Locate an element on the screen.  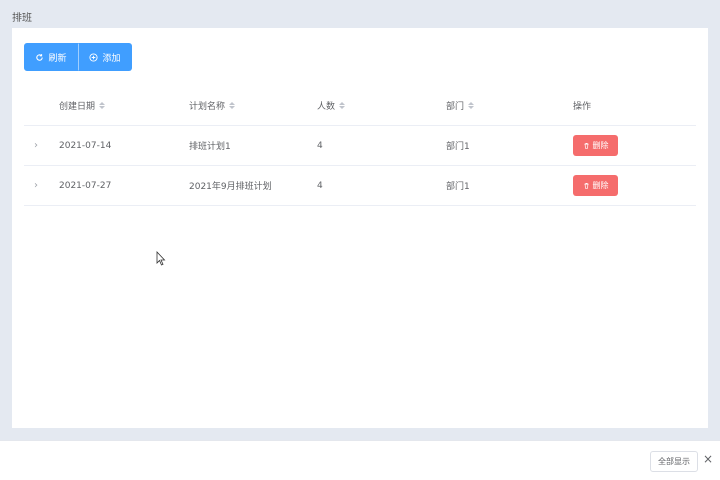
column-header-count: 人数 is located at coordinates (331, 105).